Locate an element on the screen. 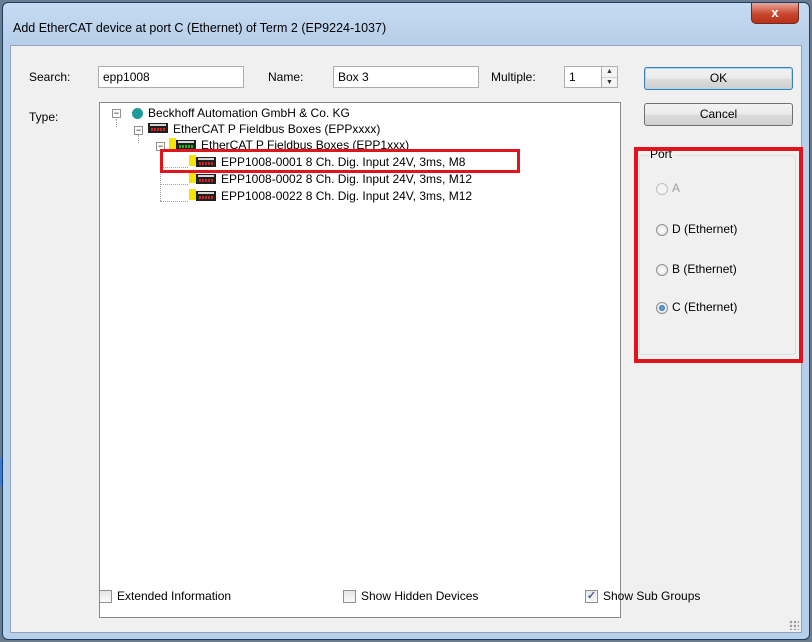 Image resolution: width=812 pixels, height=642 pixels. group-yellow-icon is located at coordinates (172, 143).